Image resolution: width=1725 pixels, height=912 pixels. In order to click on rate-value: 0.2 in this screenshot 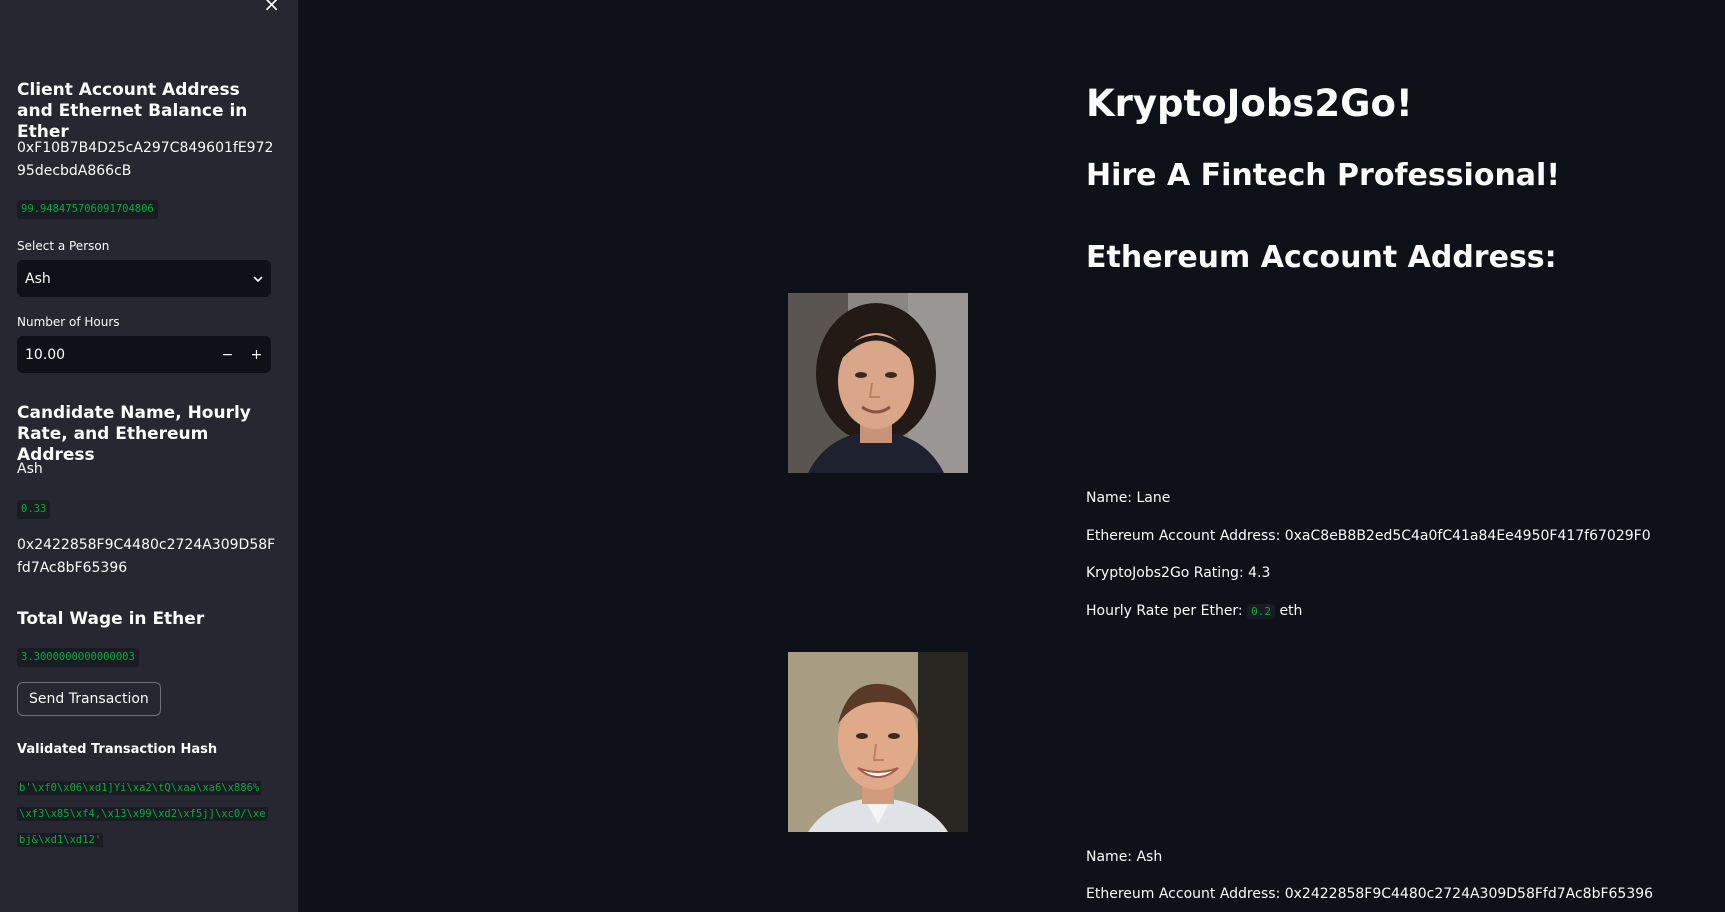, I will do `click(1261, 611)`.